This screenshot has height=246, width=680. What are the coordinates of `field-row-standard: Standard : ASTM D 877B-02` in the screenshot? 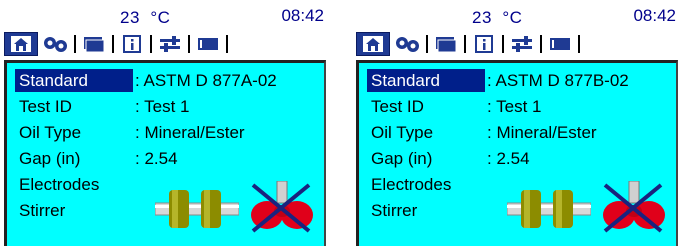 It's located at (517, 81).